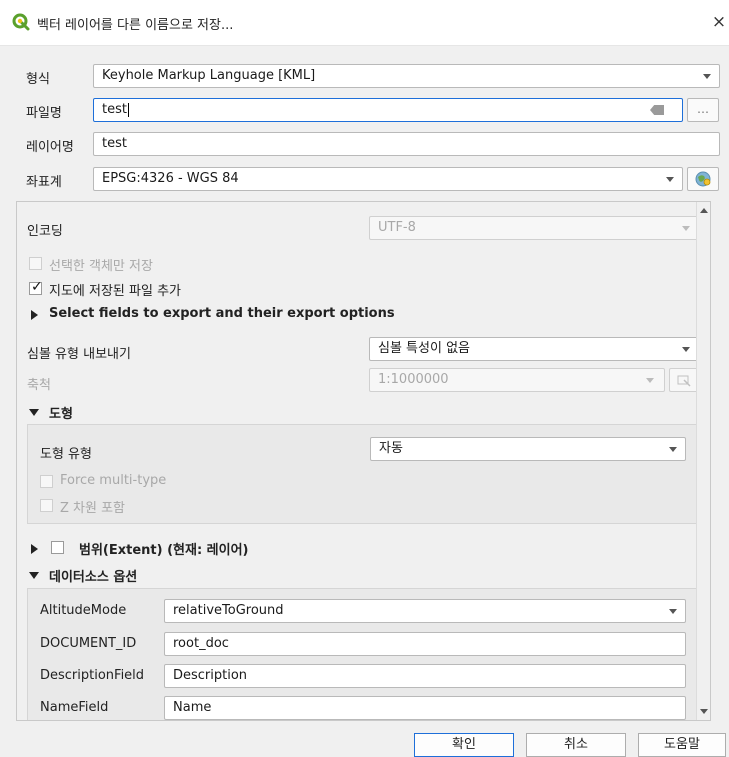 The width and height of the screenshot is (729, 757). What do you see at coordinates (363, 474) in the screenshot?
I see `geometry-group: 도형 유형 자동 Force multi-type Z 차원 포함` at bounding box center [363, 474].